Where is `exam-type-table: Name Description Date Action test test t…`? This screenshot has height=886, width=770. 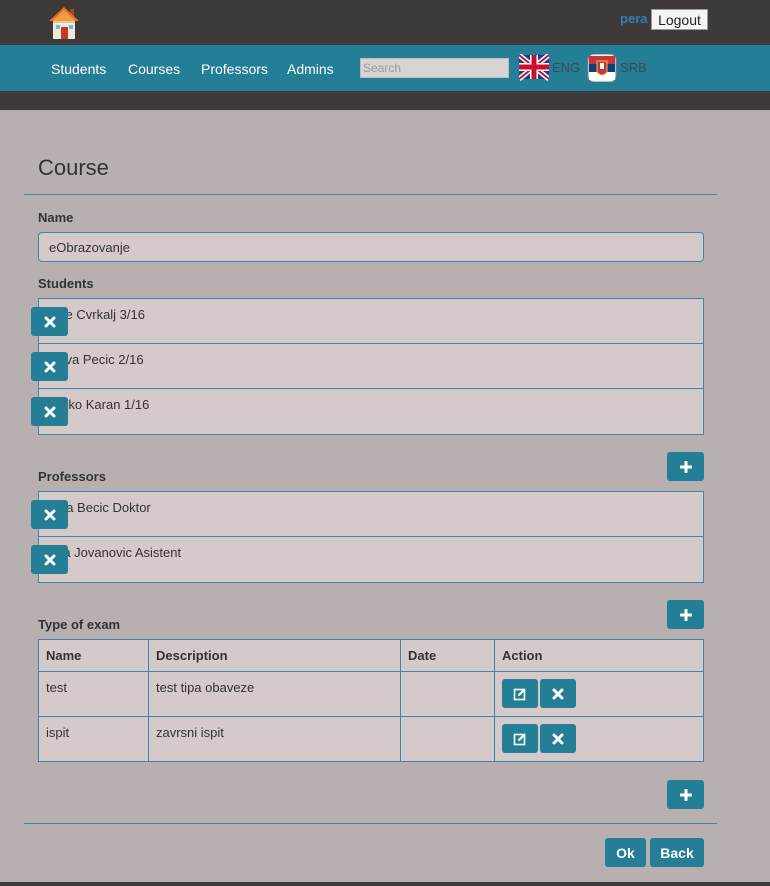
exam-type-table: Name Description Date Action test test t… is located at coordinates (371, 700).